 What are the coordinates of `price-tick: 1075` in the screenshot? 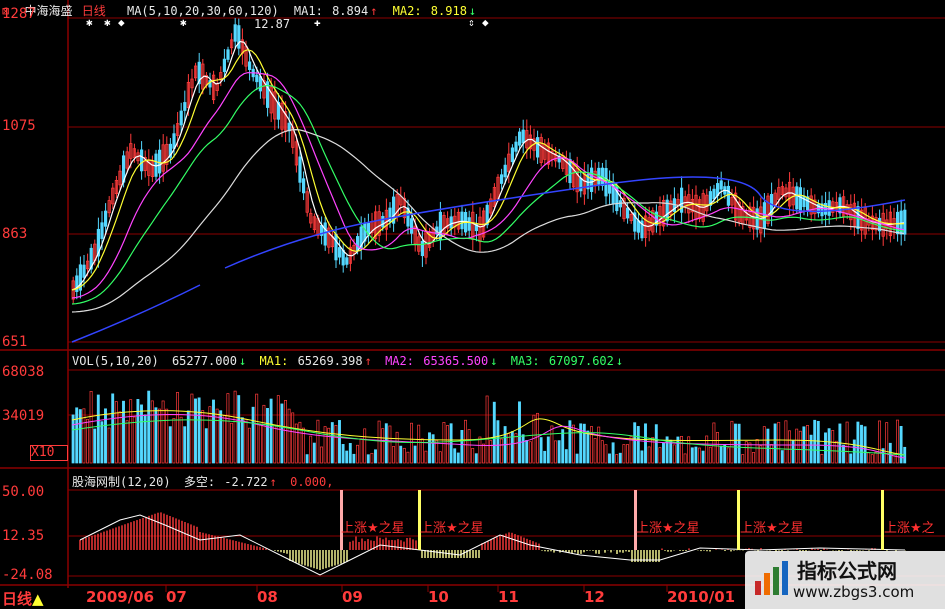 It's located at (19, 126).